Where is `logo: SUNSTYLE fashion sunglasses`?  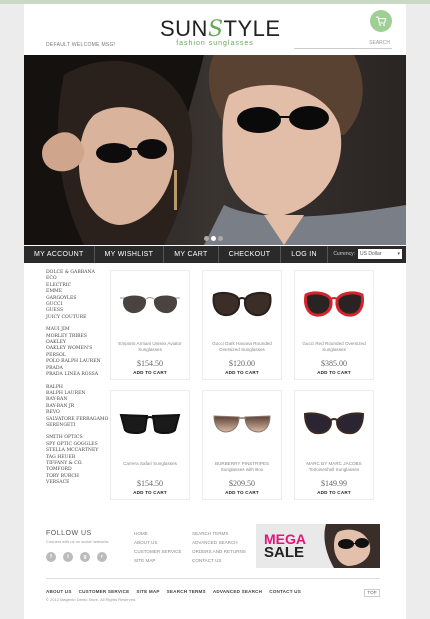 logo: SUNSTYLE fashion sunglasses is located at coordinates (220, 31).